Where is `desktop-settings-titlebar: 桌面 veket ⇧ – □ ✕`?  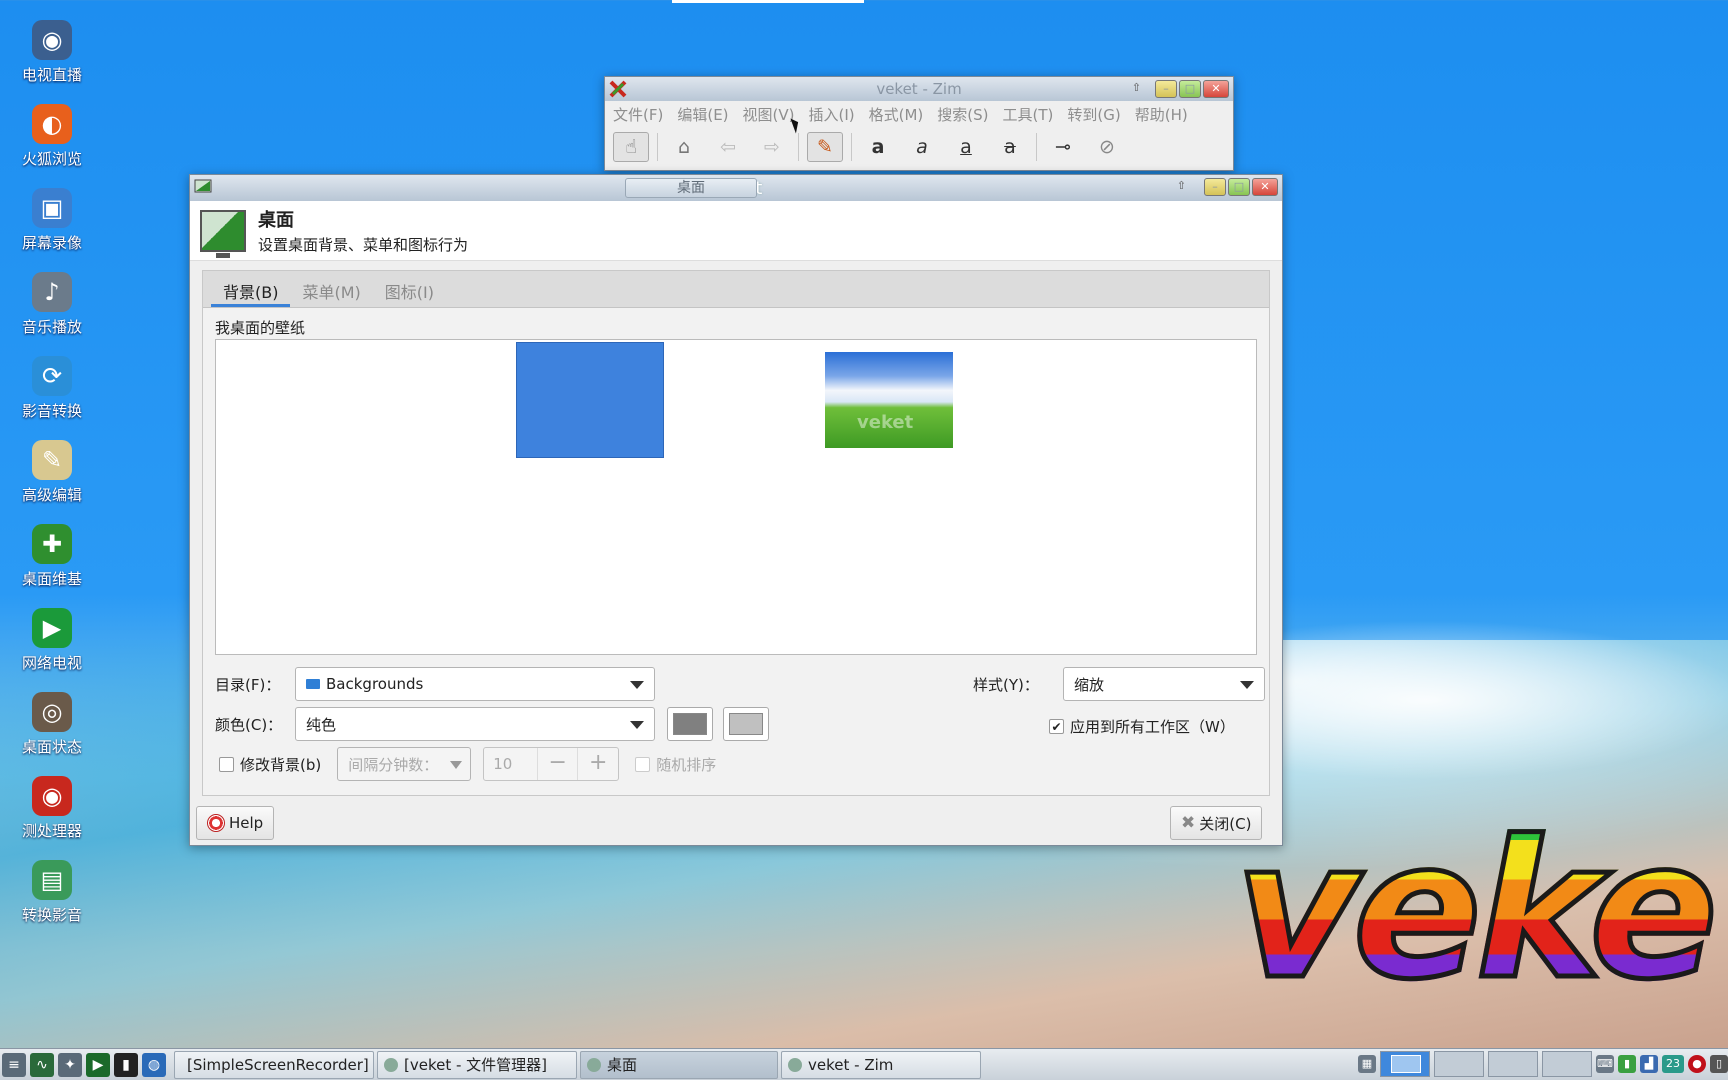
desktop-settings-titlebar: 桌面 veket ⇧ – □ ✕ is located at coordinates (736, 188).